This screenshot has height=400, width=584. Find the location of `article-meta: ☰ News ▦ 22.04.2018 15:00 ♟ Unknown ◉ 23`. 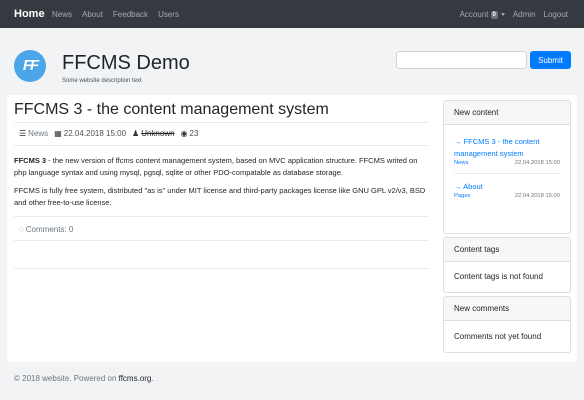

article-meta: ☰ News ▦ 22.04.2018 15:00 ♟ Unknown ◉ 23 is located at coordinates (108, 133).